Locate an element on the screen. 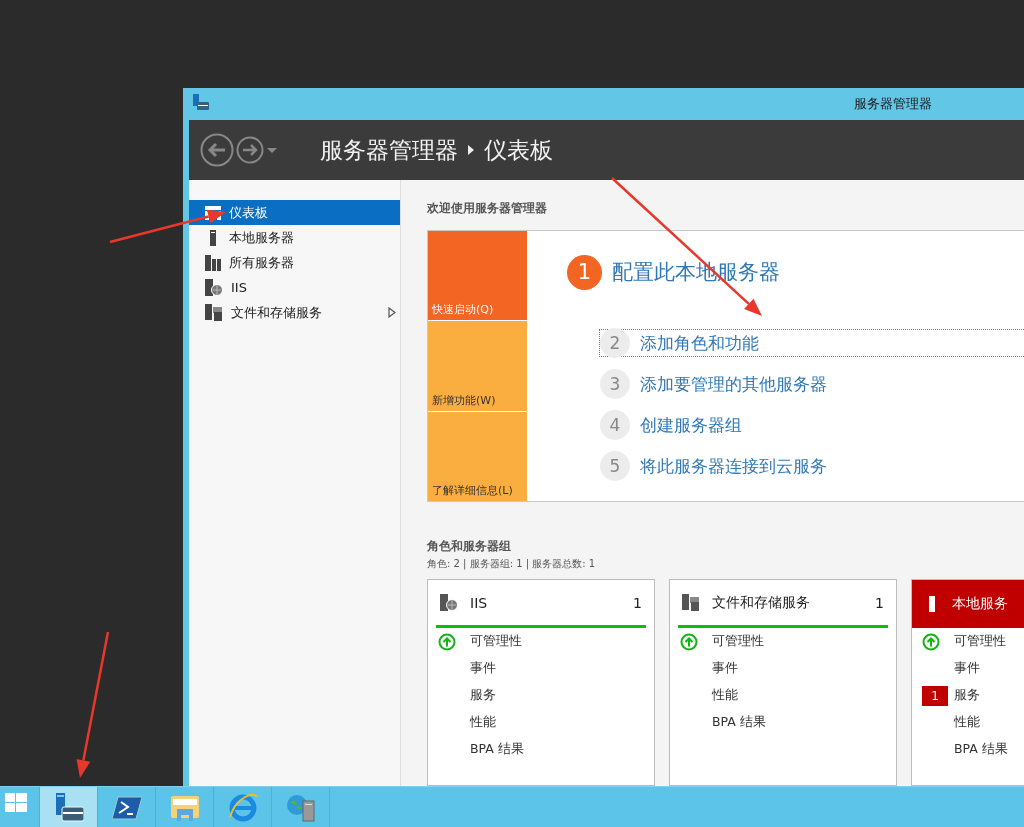  quick-start-tab: 了解详细信息(L) is located at coordinates (477, 456).